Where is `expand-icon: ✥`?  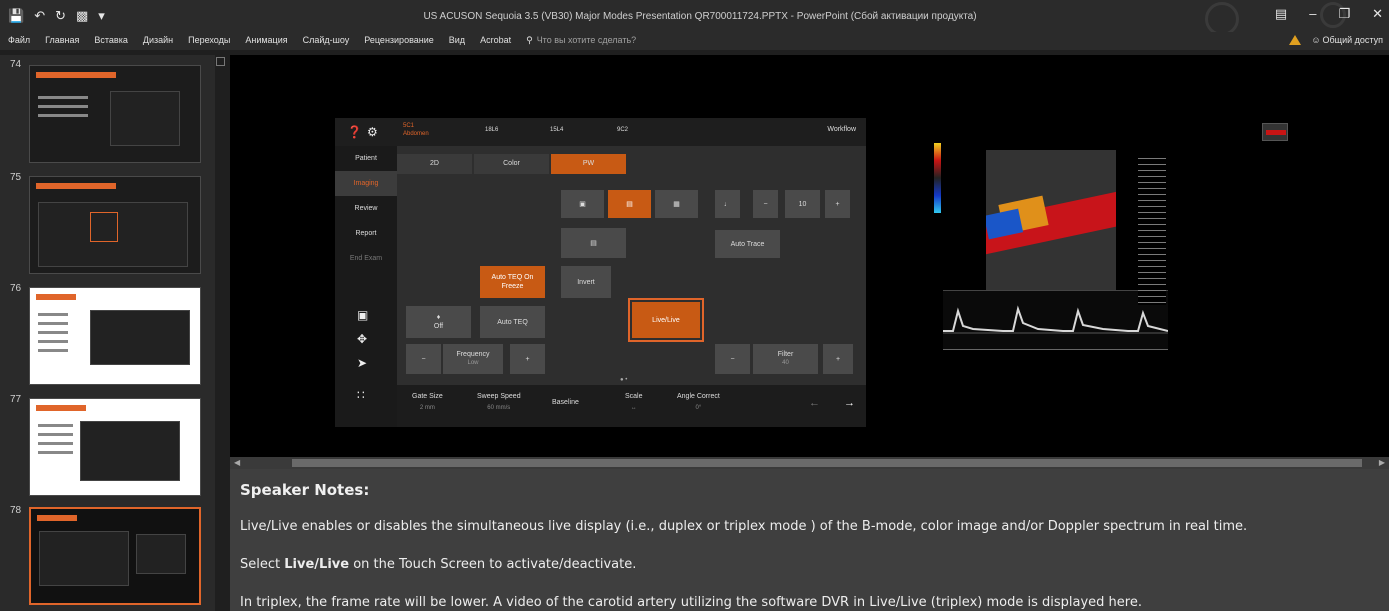 expand-icon: ✥ is located at coordinates (362, 339).